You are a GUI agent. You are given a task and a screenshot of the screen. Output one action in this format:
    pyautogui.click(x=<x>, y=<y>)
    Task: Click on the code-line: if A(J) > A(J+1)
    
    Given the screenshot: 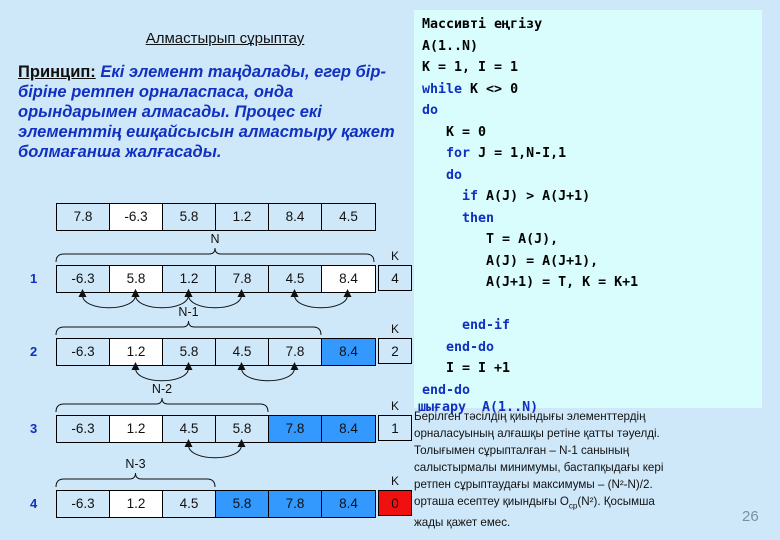 What is the action you would take?
    pyautogui.click(x=596, y=197)
    